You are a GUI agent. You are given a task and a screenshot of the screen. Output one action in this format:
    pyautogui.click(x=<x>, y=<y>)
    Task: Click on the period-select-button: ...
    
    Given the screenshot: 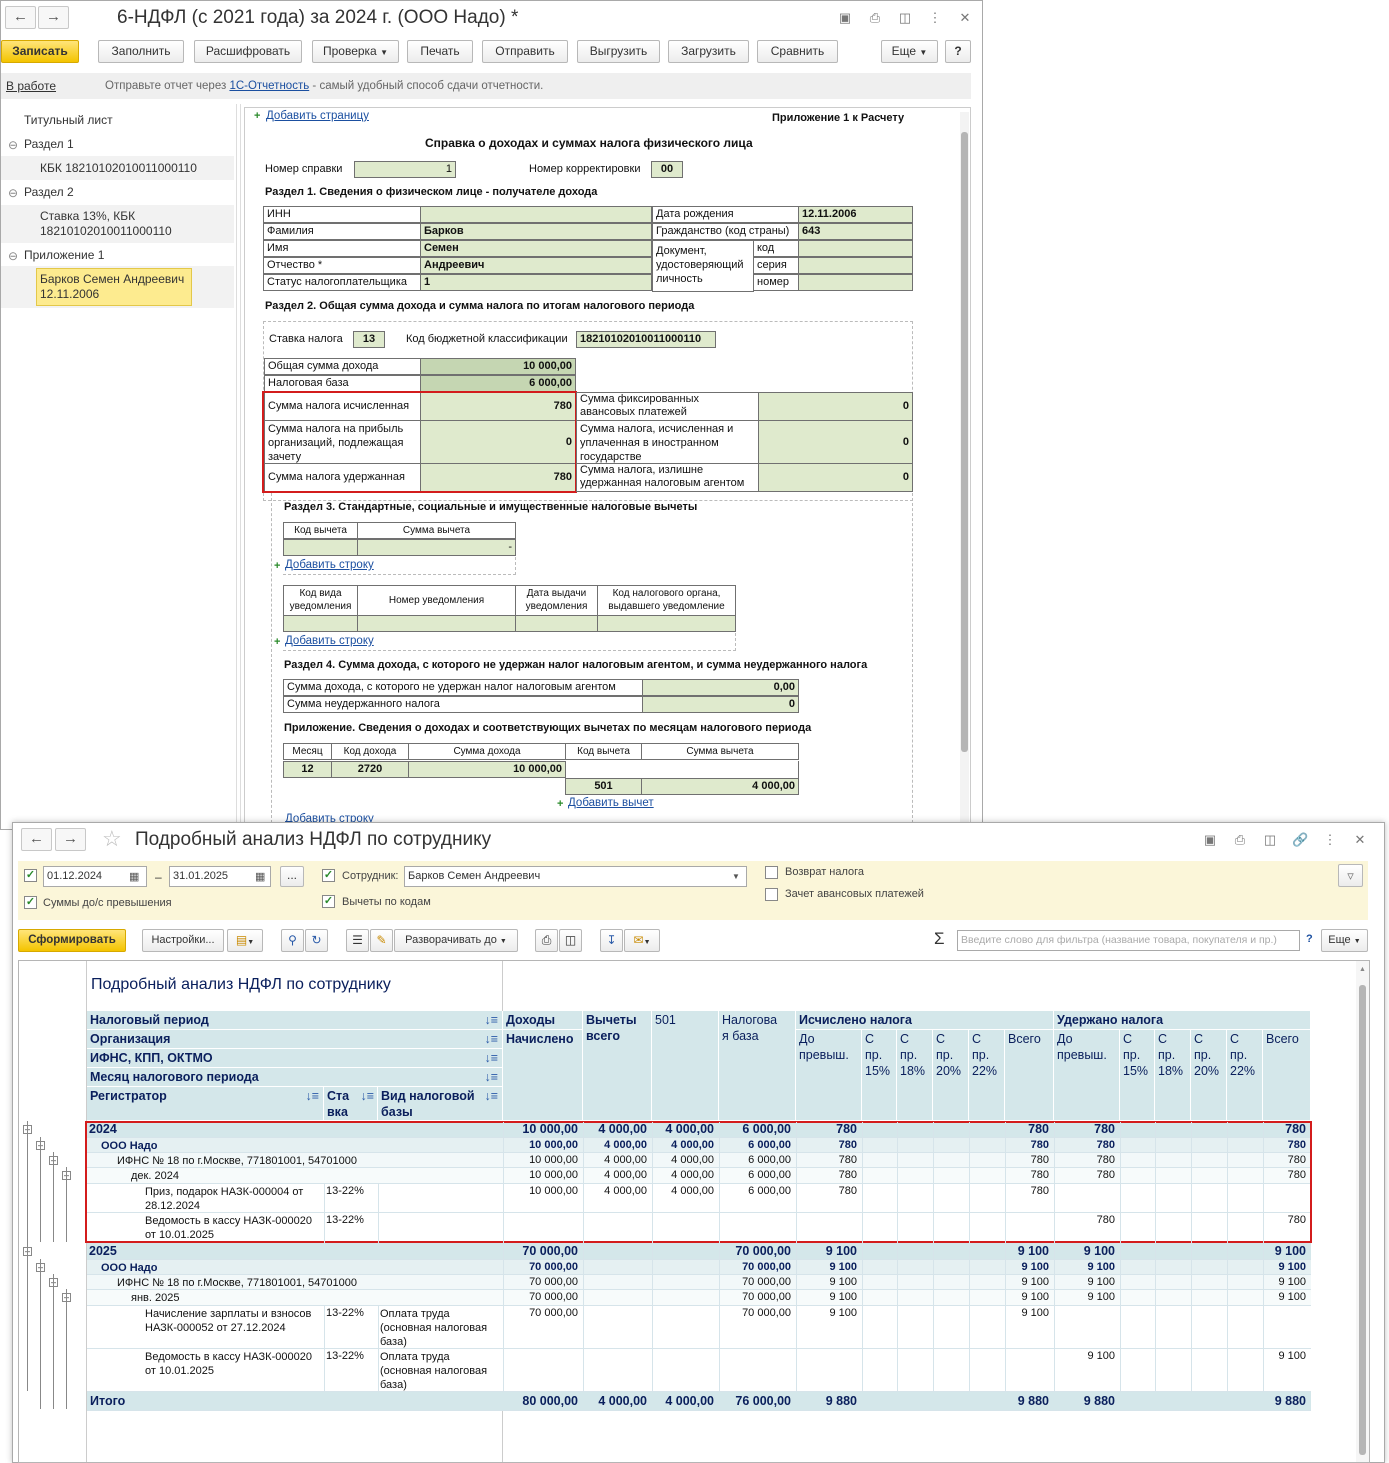 What is the action you would take?
    pyautogui.click(x=292, y=876)
    